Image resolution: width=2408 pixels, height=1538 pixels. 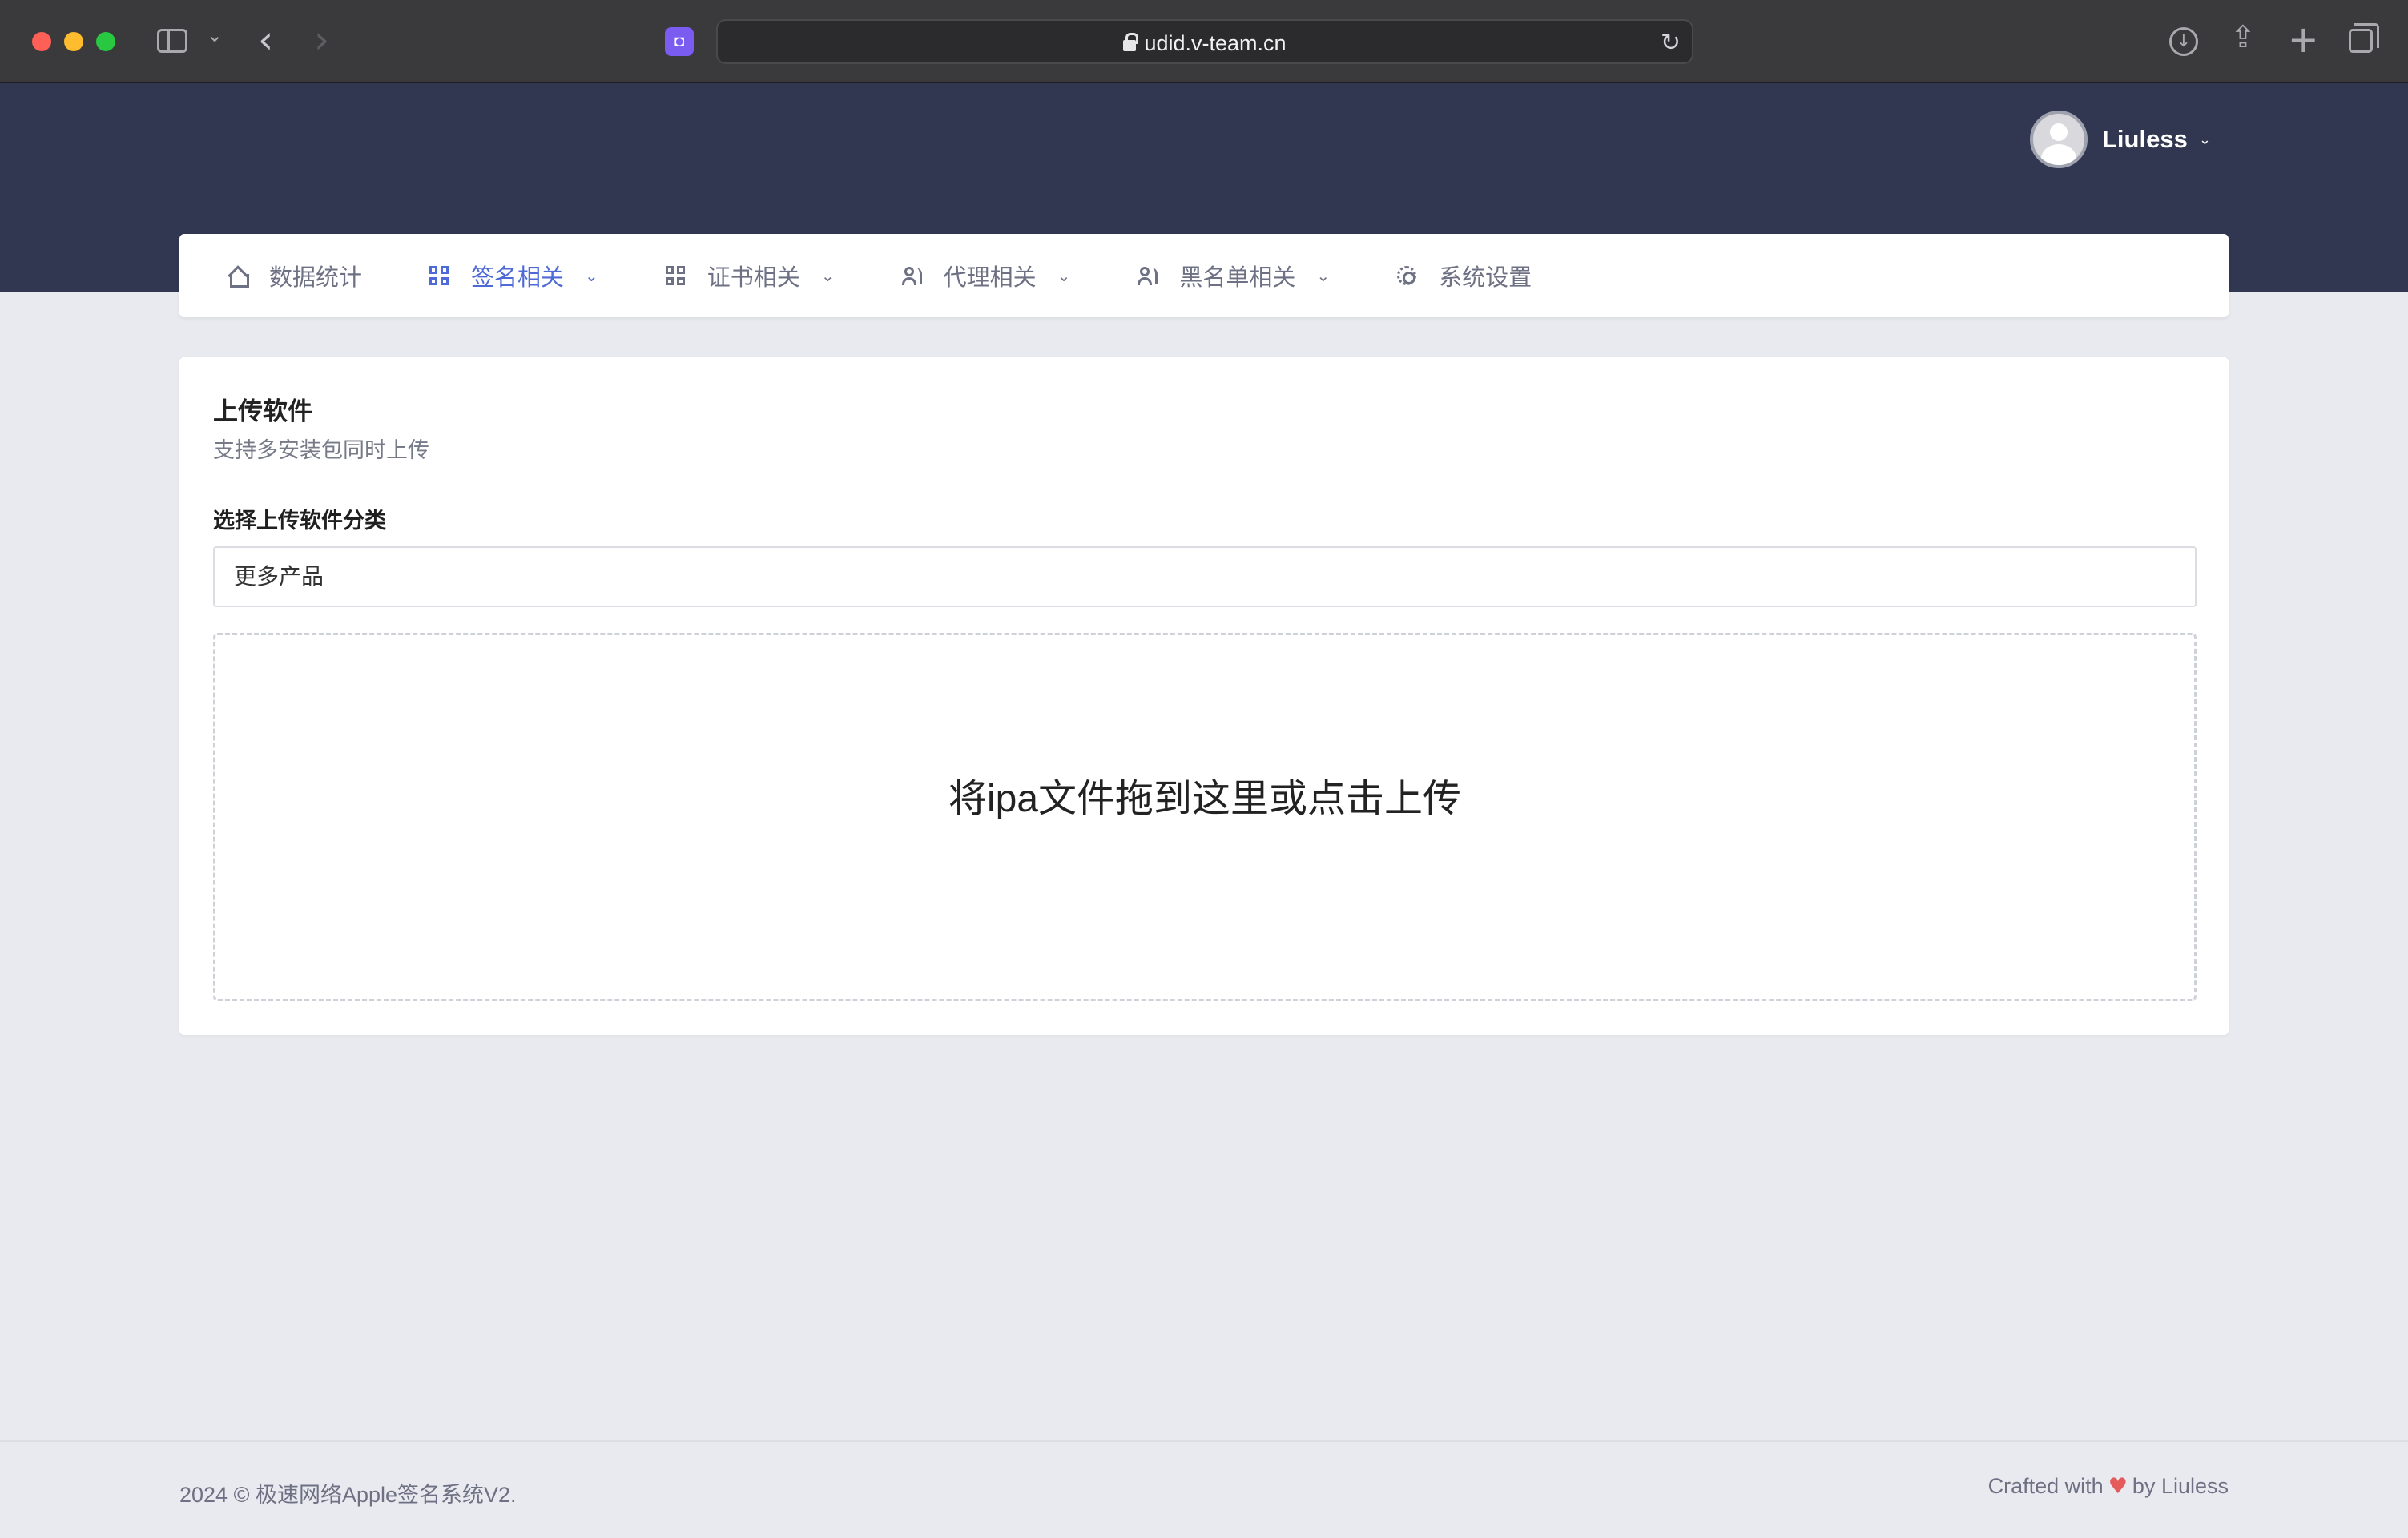 I want to click on user-name: Liuless, so click(x=2145, y=139).